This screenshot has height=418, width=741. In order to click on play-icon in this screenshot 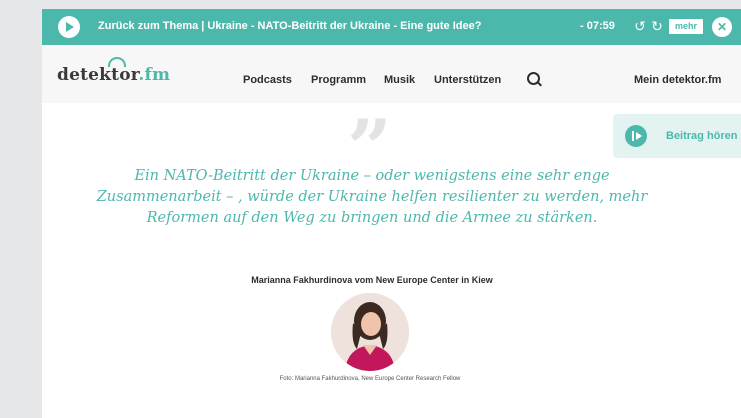, I will do `click(69, 27)`.